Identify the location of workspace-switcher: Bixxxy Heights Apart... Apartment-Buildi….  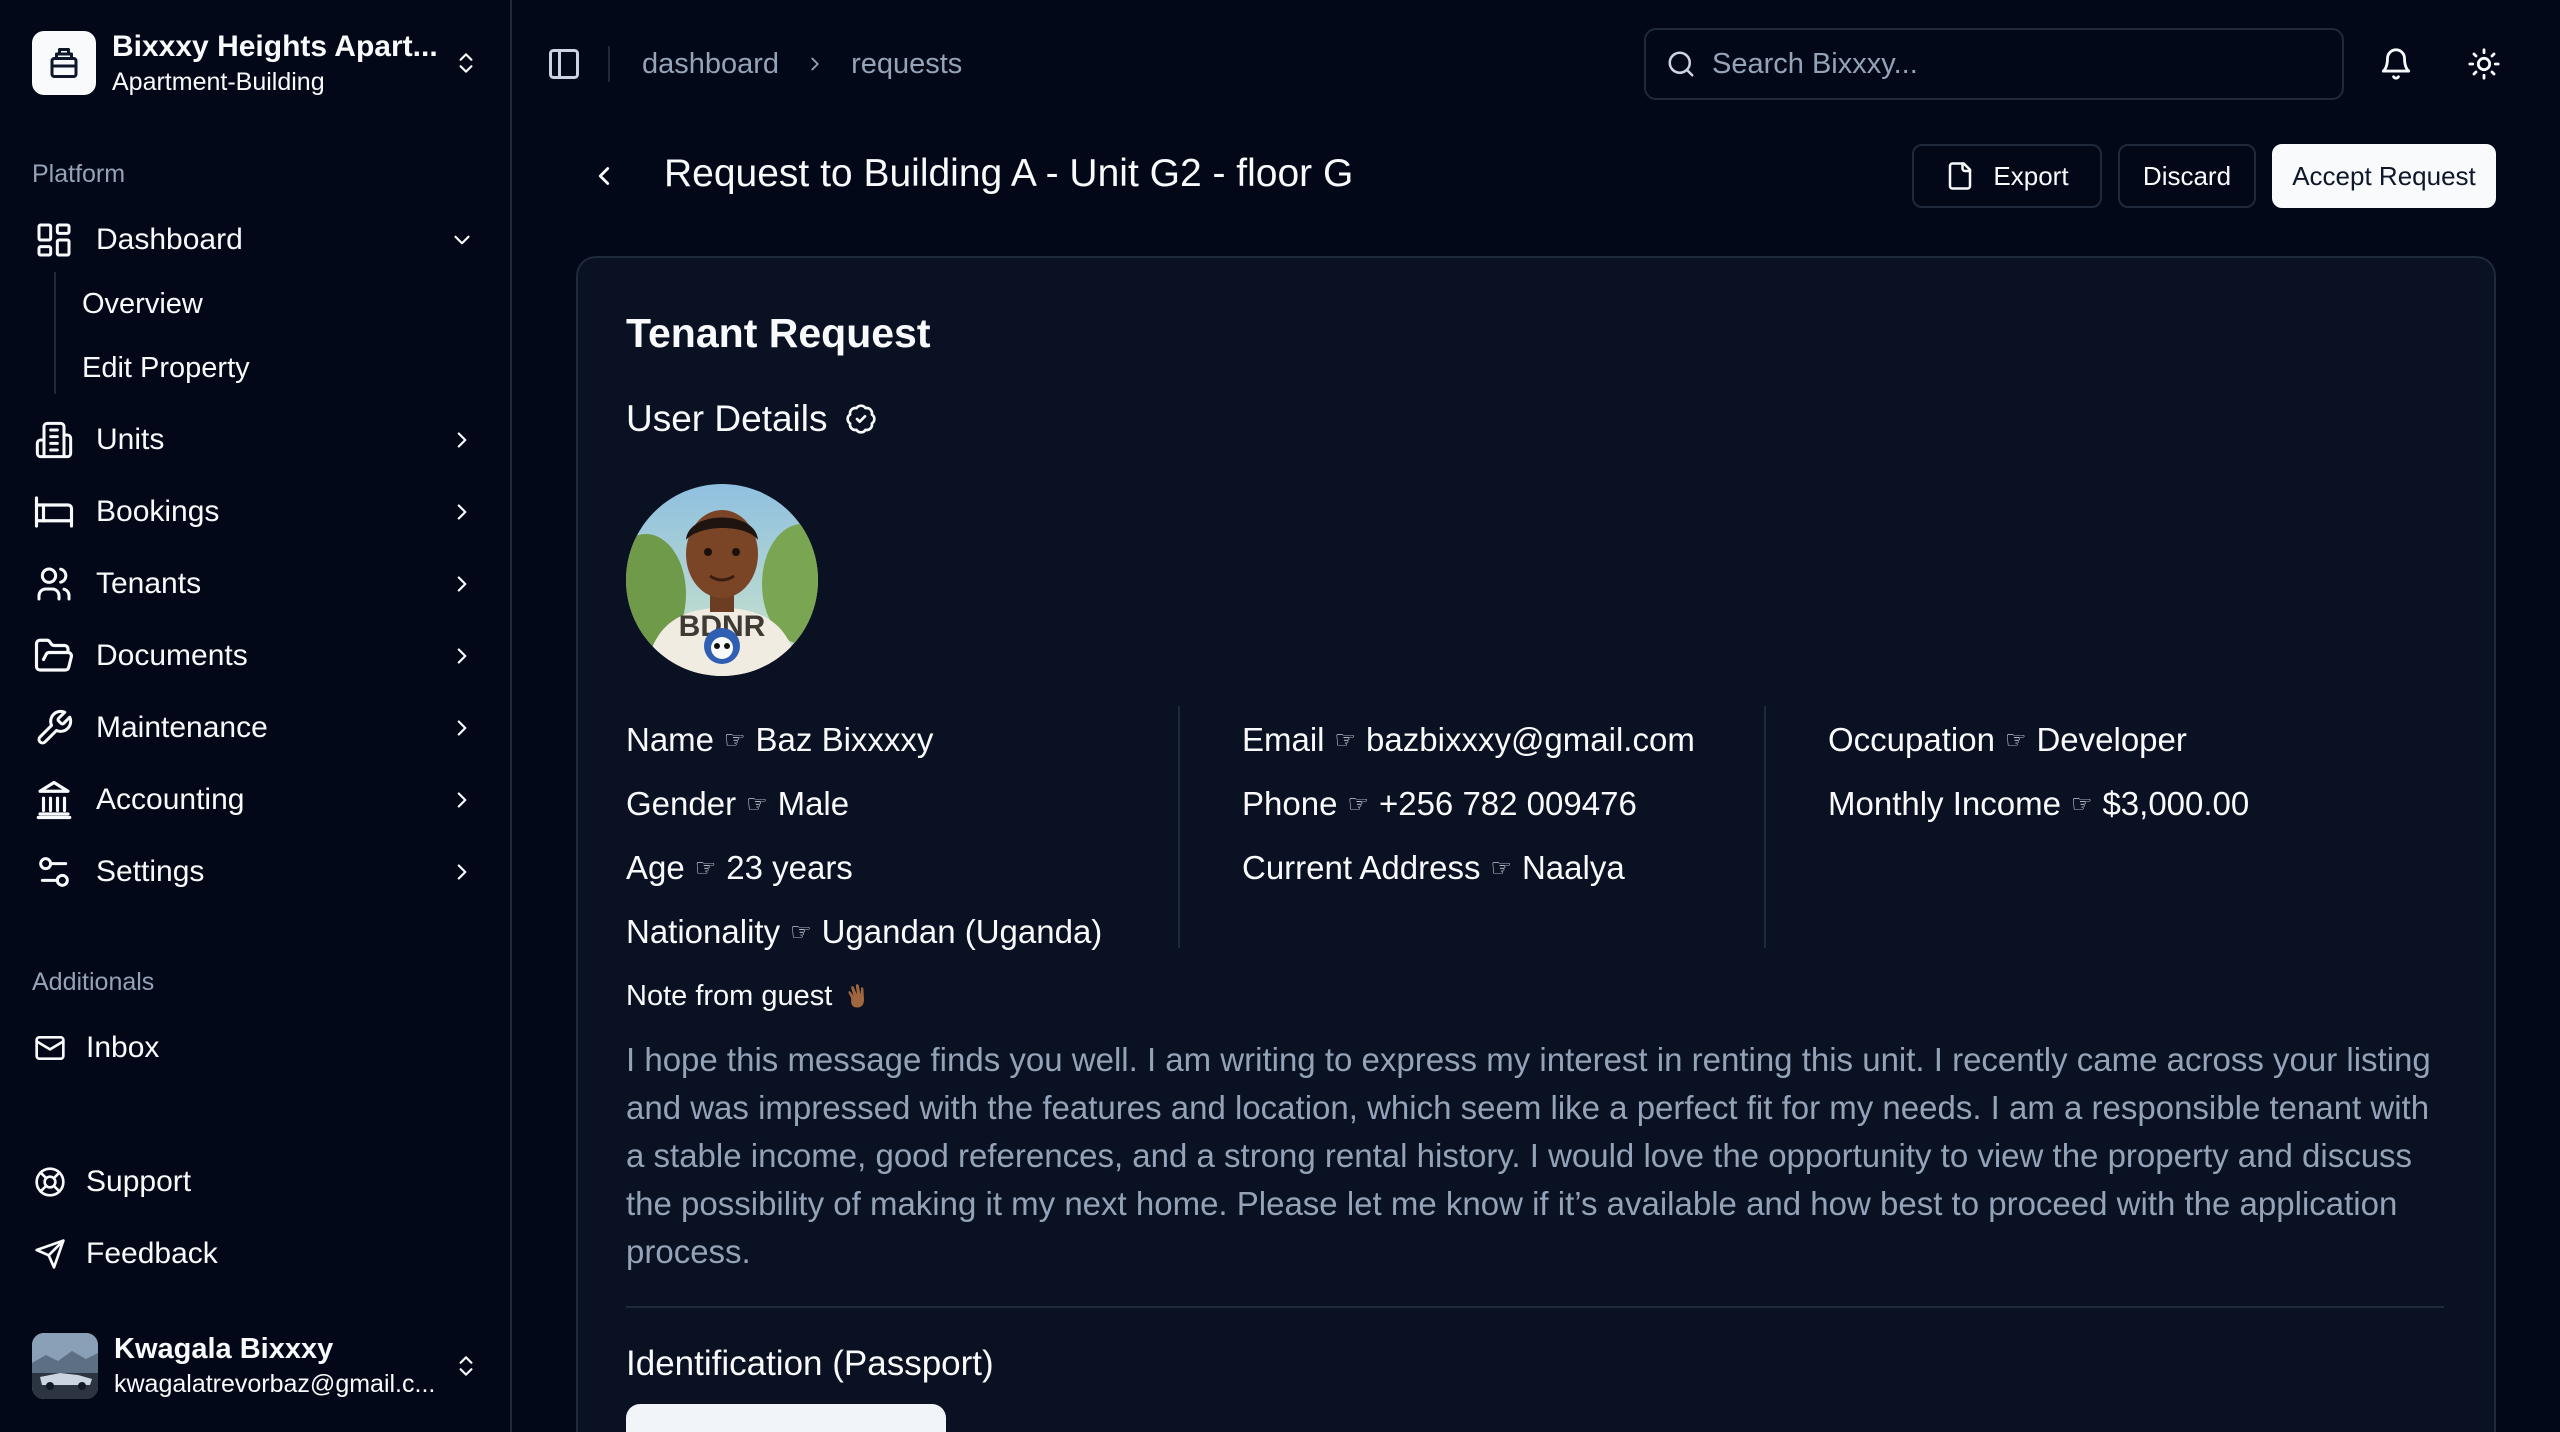
(256, 63).